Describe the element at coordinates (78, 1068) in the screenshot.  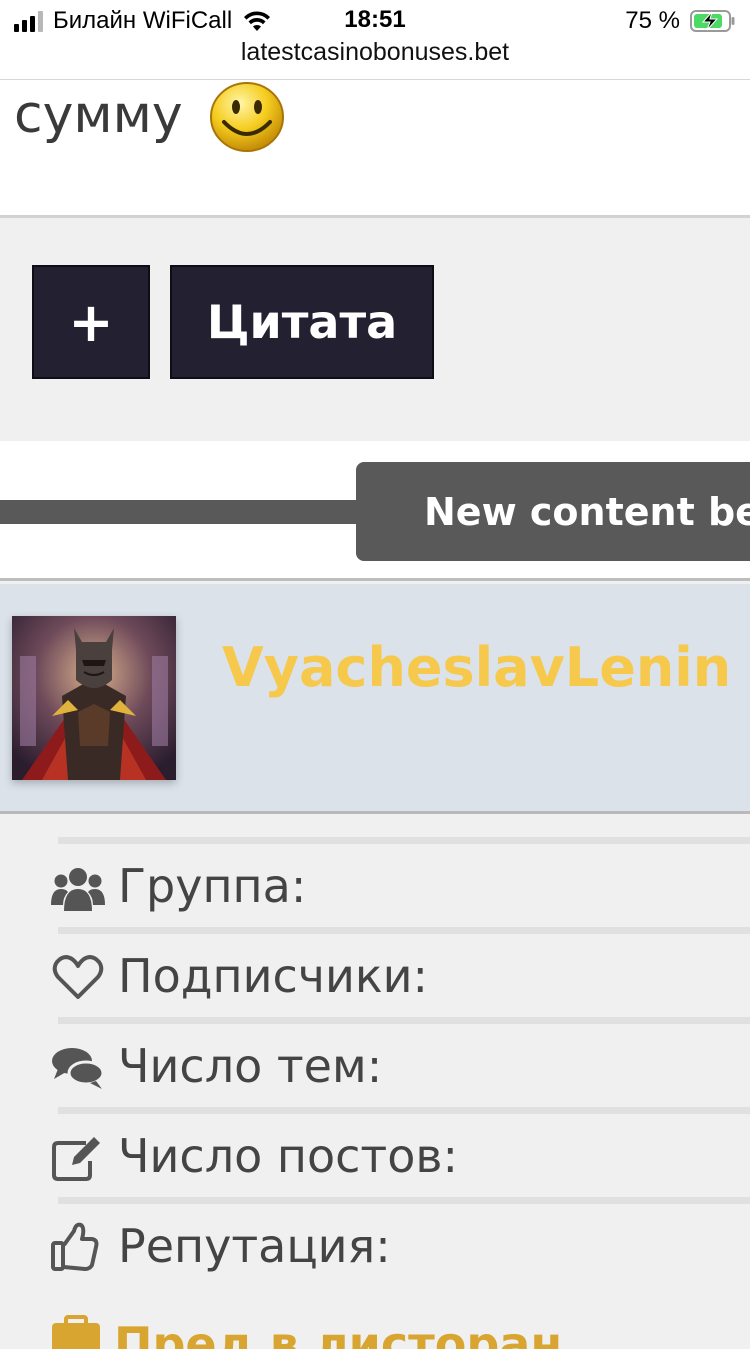
I see `comments-icon` at that location.